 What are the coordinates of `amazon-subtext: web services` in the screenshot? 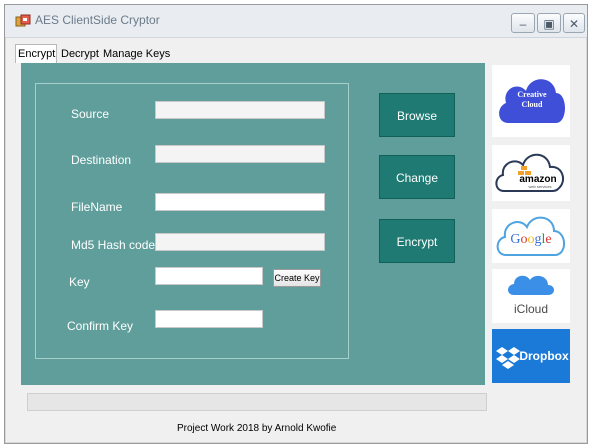 It's located at (539, 186).